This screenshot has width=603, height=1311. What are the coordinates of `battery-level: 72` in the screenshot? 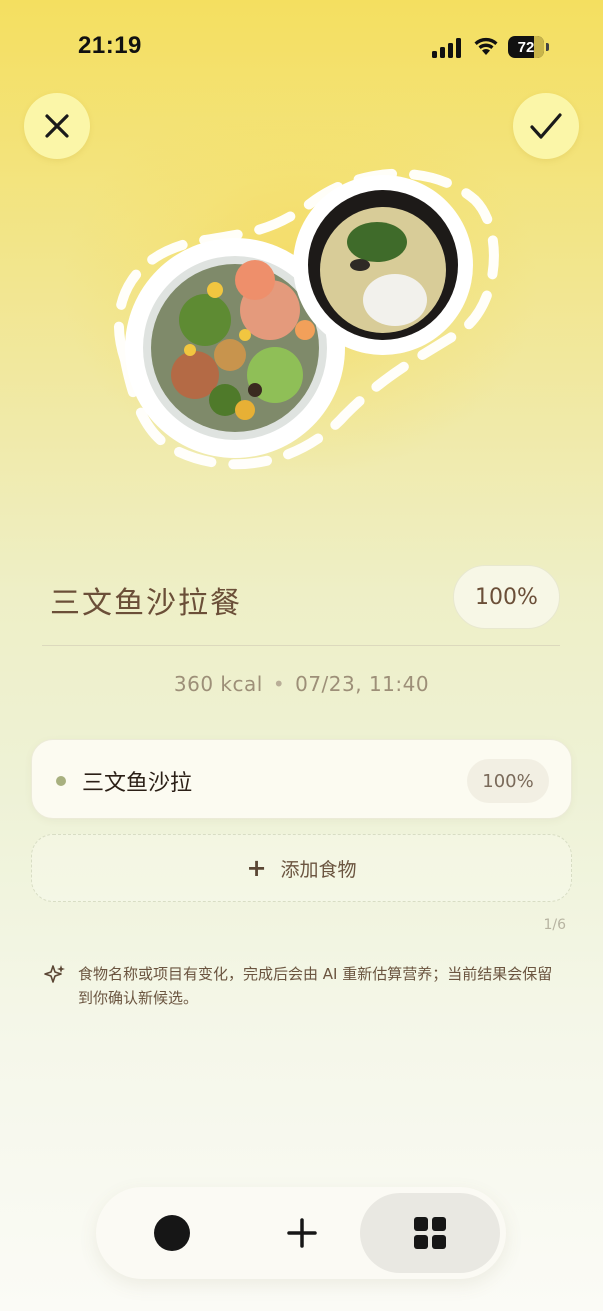 It's located at (526, 47).